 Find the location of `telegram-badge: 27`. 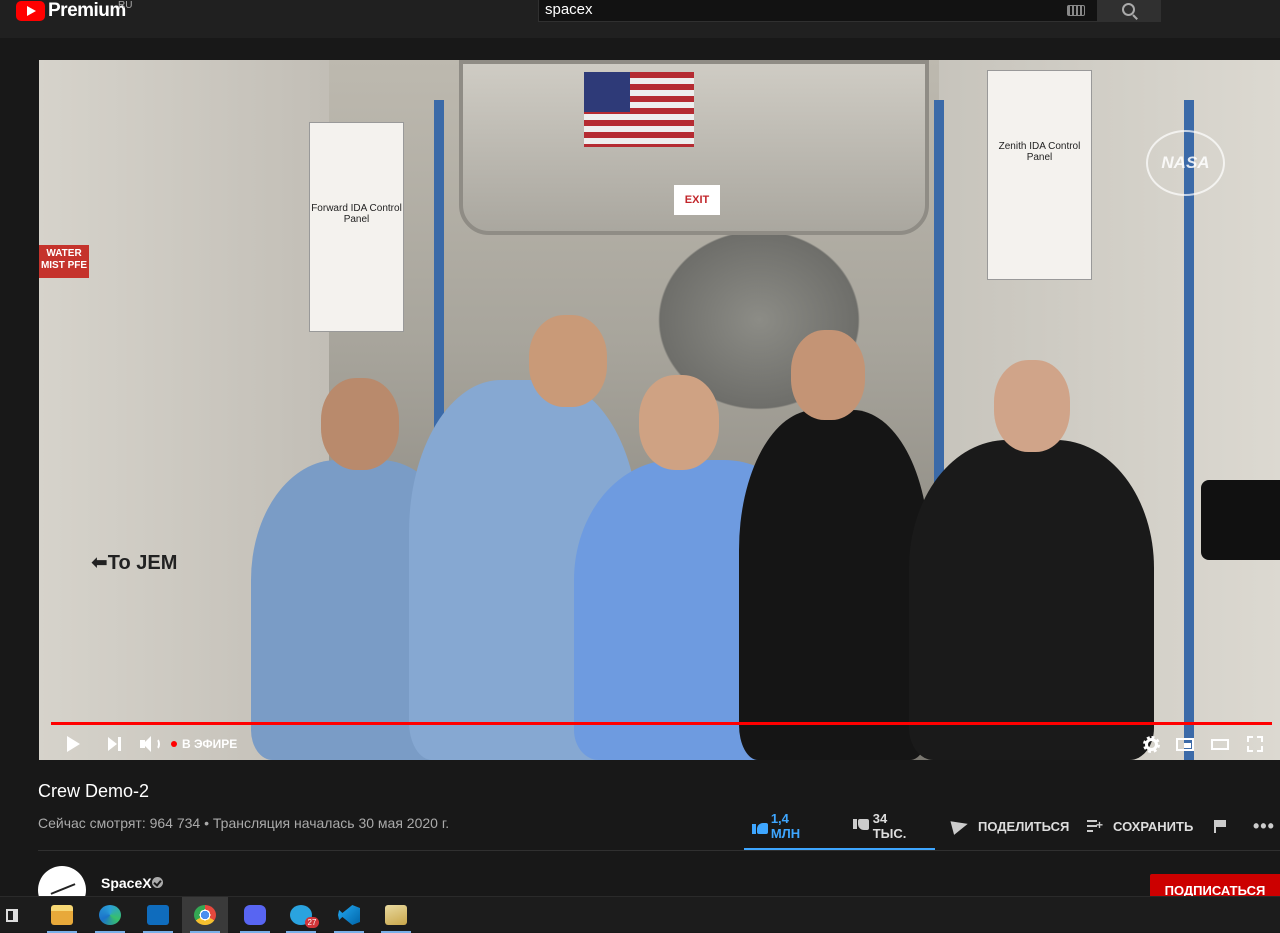

telegram-badge: 27 is located at coordinates (312, 922).